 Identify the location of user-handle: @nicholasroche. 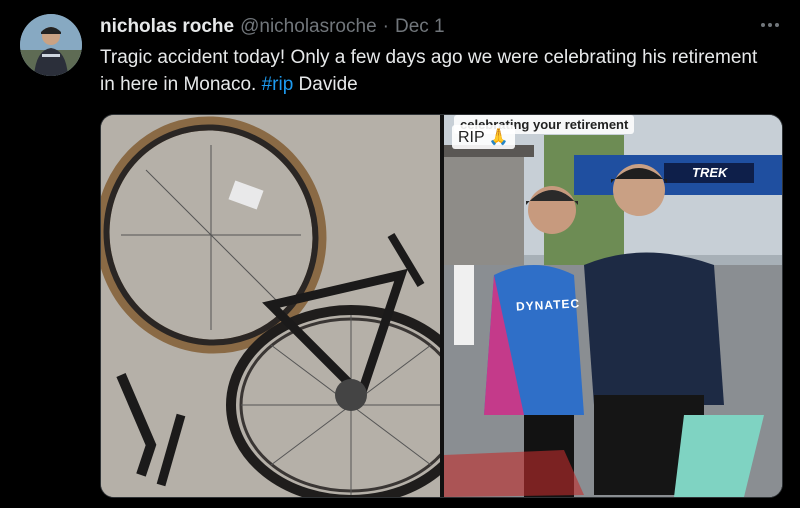
(308, 27).